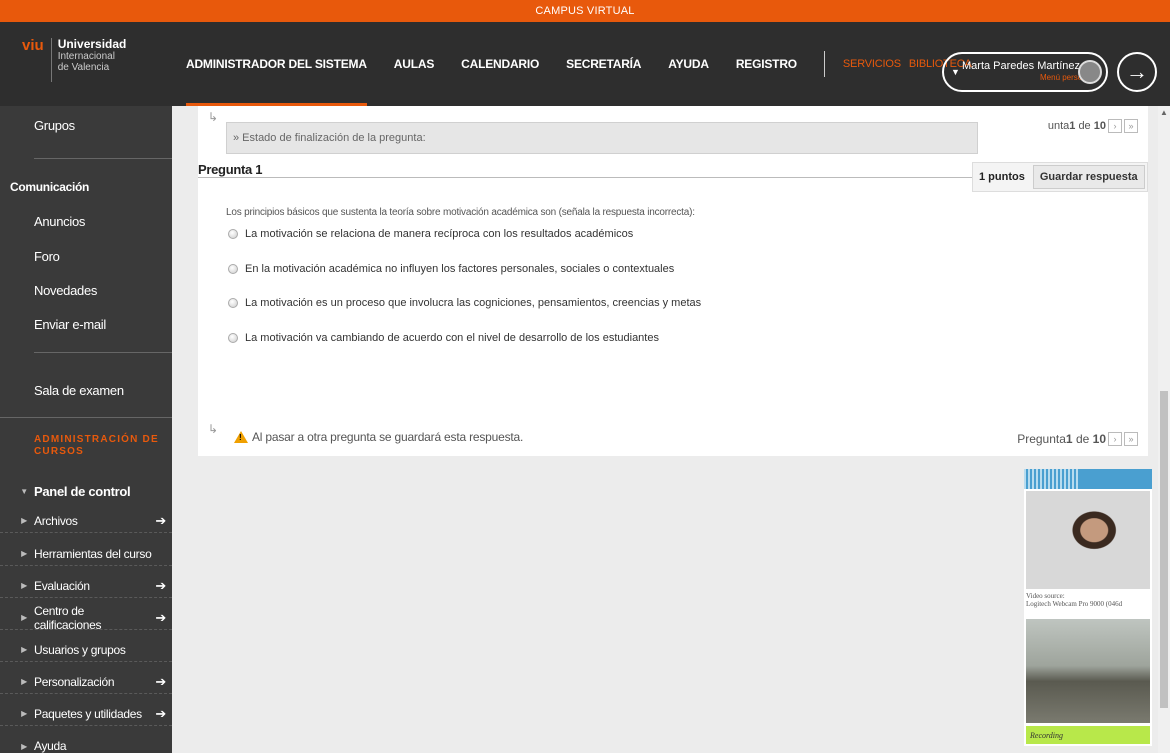  I want to click on video-source-title: Video source:, so click(1045, 596).